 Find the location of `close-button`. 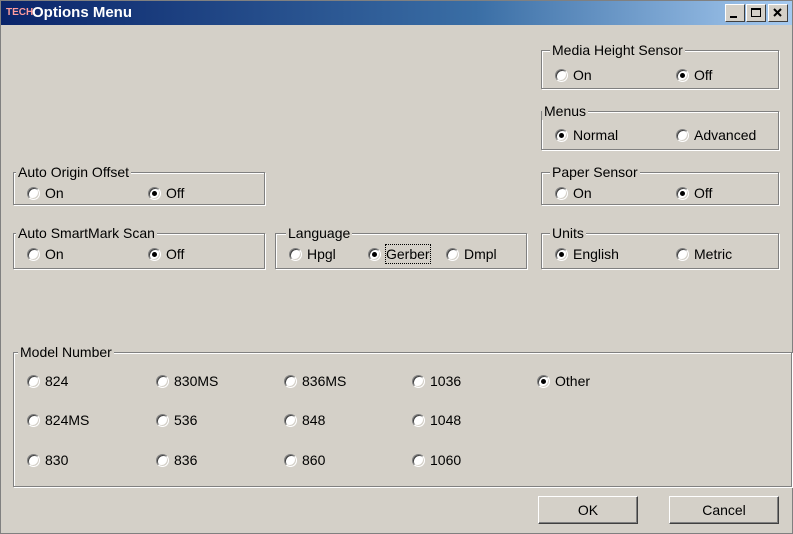

close-button is located at coordinates (778, 13).